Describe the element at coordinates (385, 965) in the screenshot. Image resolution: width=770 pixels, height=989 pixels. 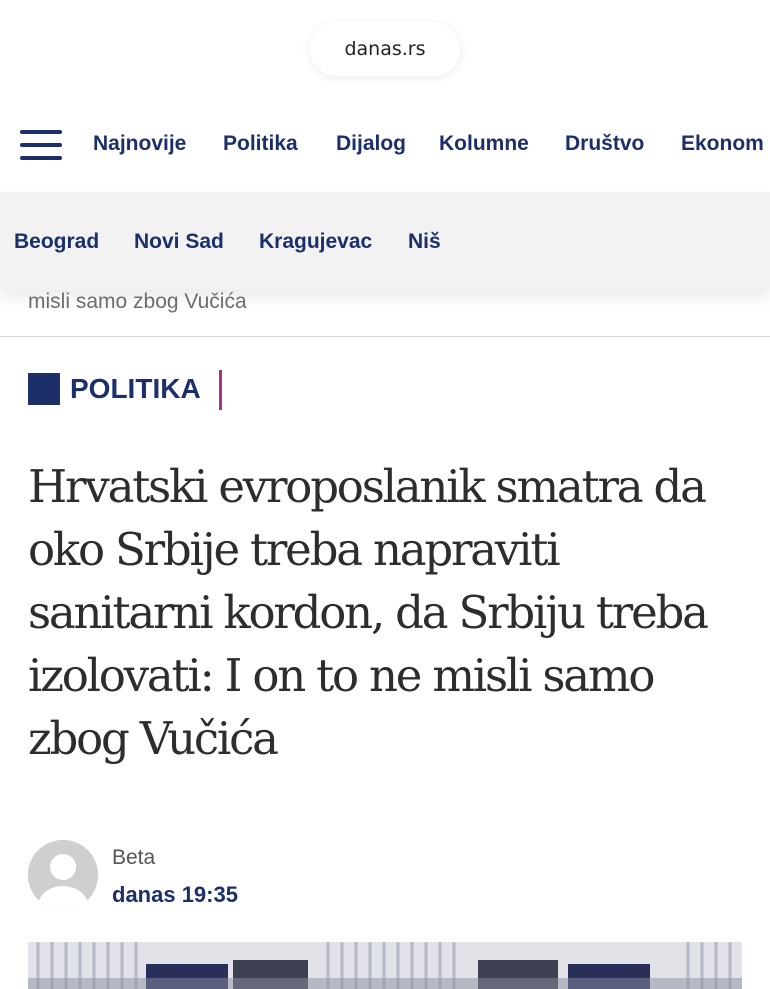
I see `article-image` at that location.